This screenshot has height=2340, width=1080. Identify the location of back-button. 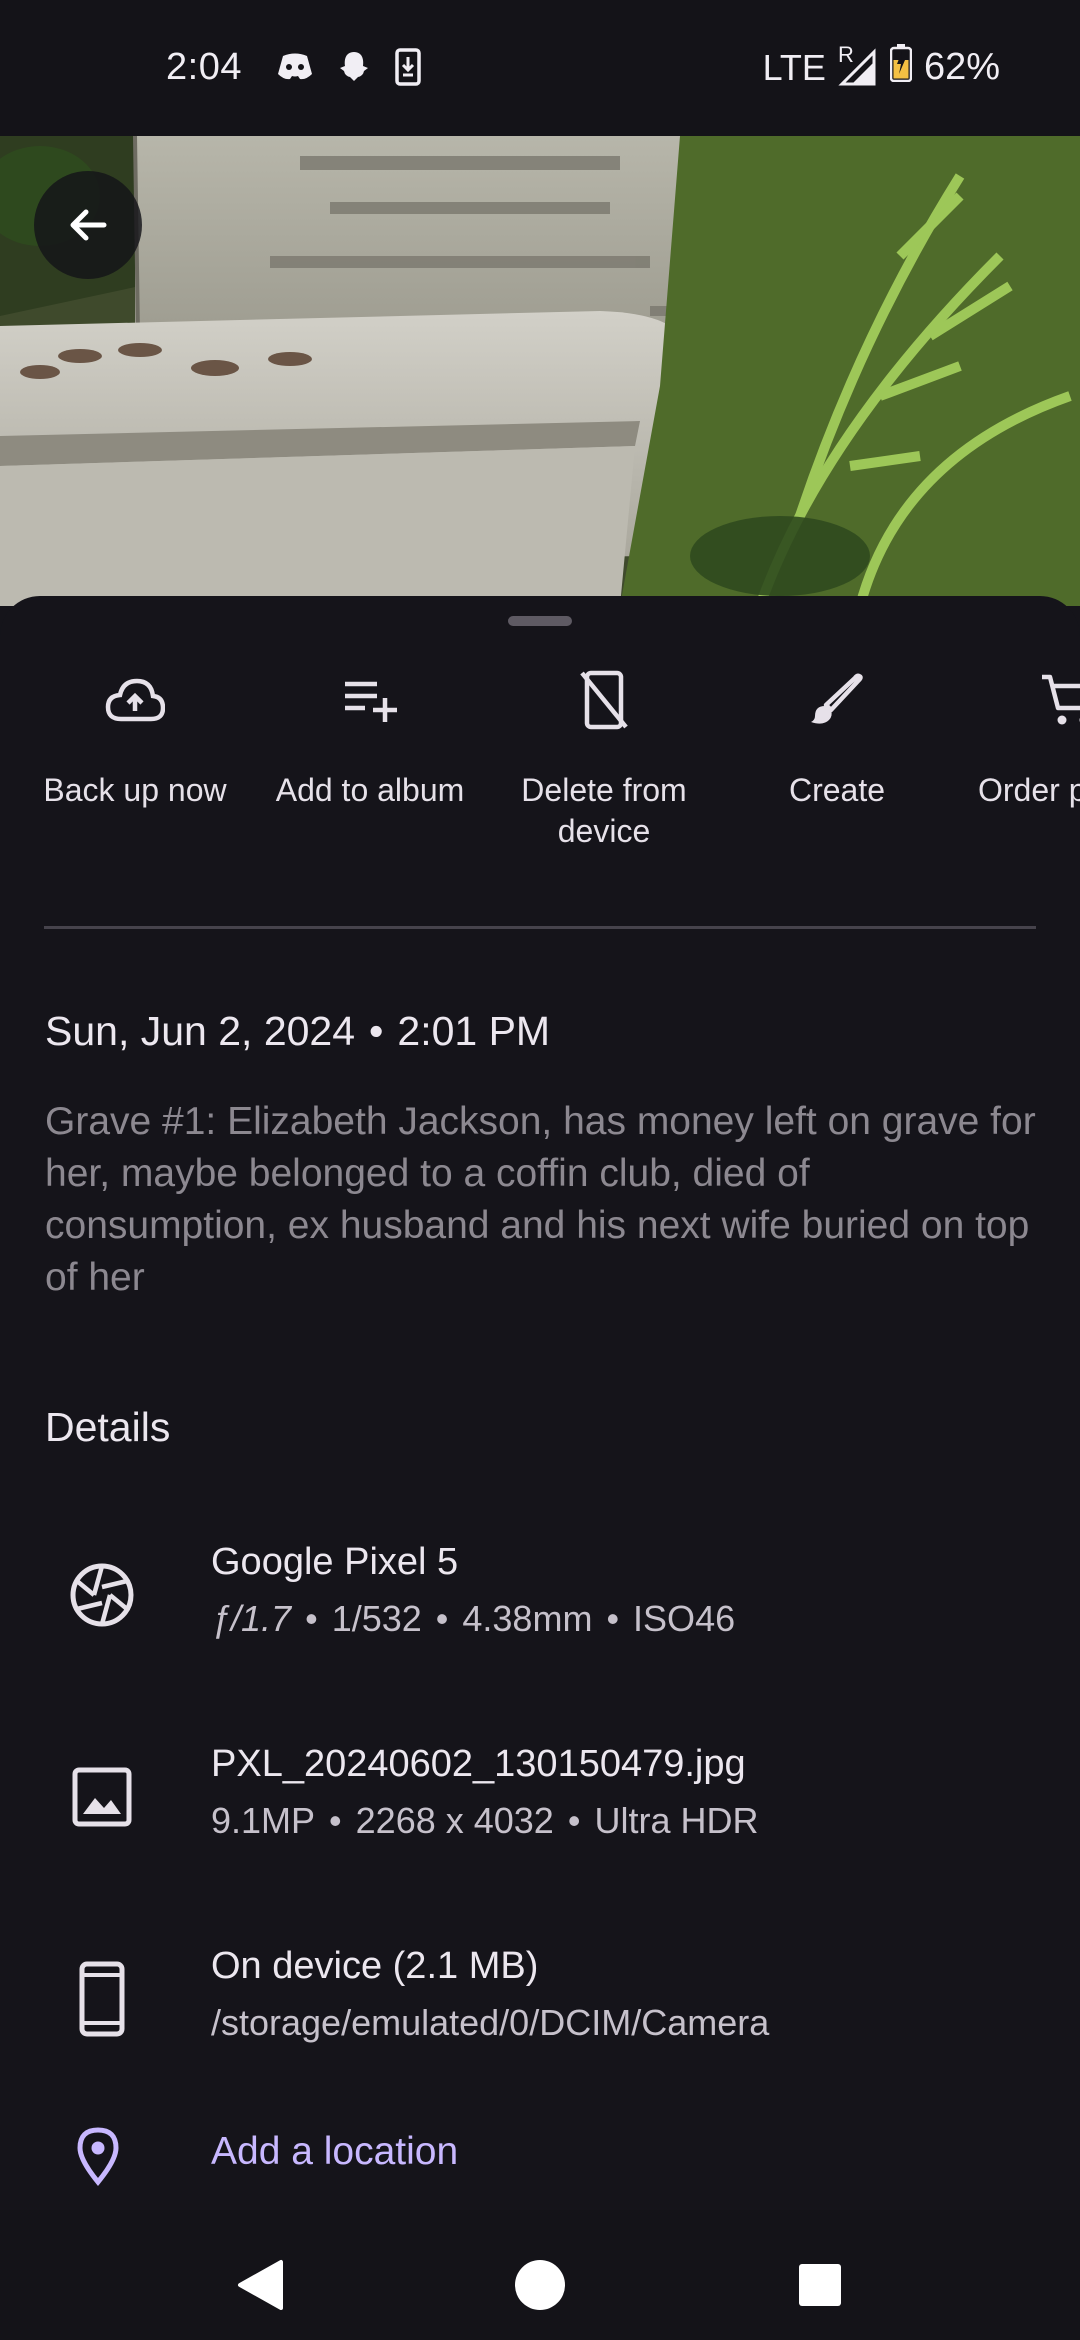
(88, 225).